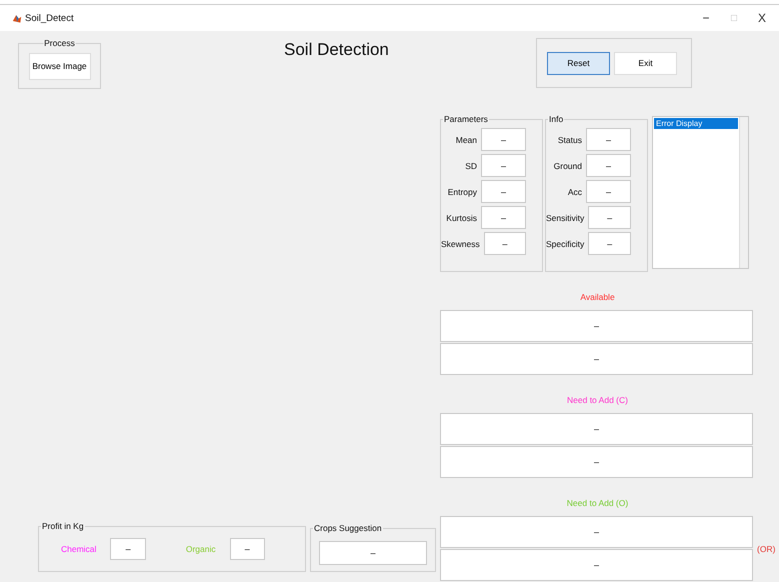  Describe the element at coordinates (59, 66) in the screenshot. I see `browse-image-button: Browse Image` at that location.